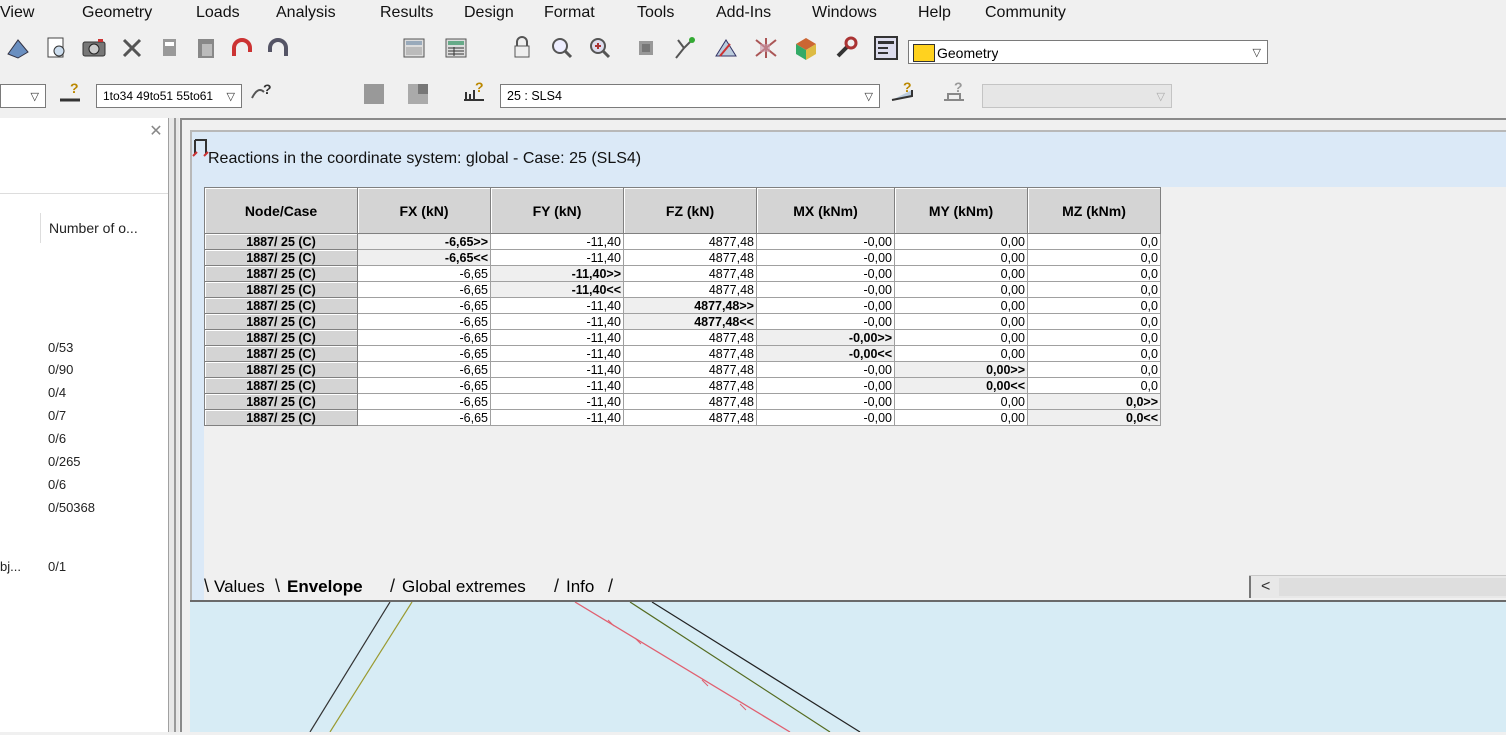 This screenshot has width=1506, height=735. I want to click on menu-analysis: Analysis, so click(306, 13).